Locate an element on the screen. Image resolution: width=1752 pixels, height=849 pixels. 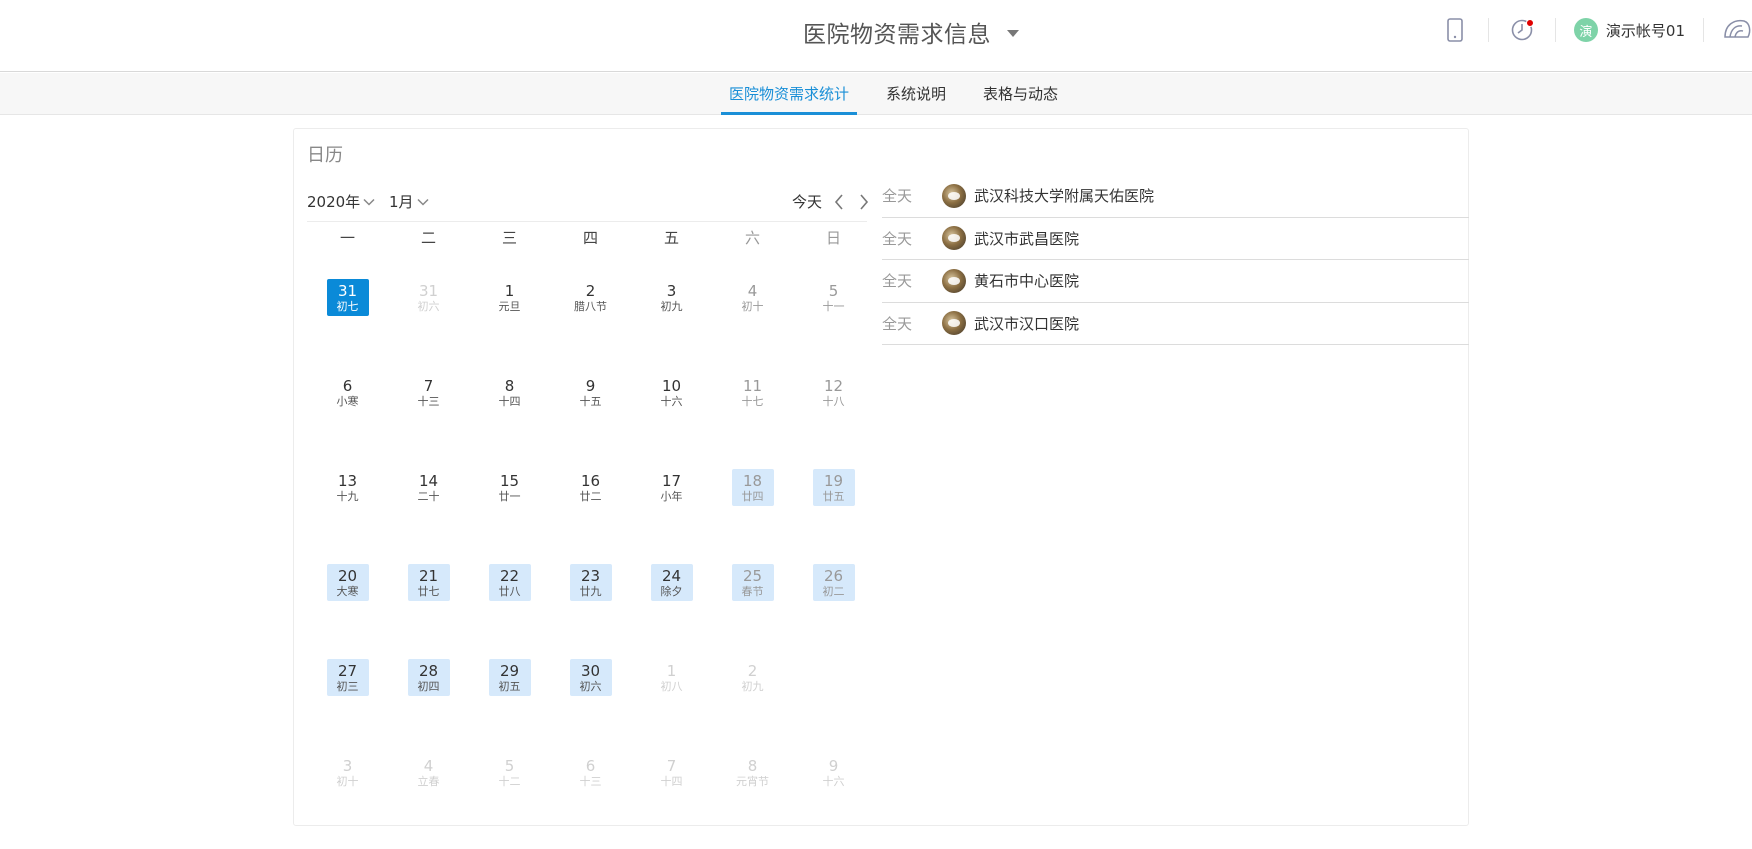
day-box: 3 初九 is located at coordinates (672, 297).